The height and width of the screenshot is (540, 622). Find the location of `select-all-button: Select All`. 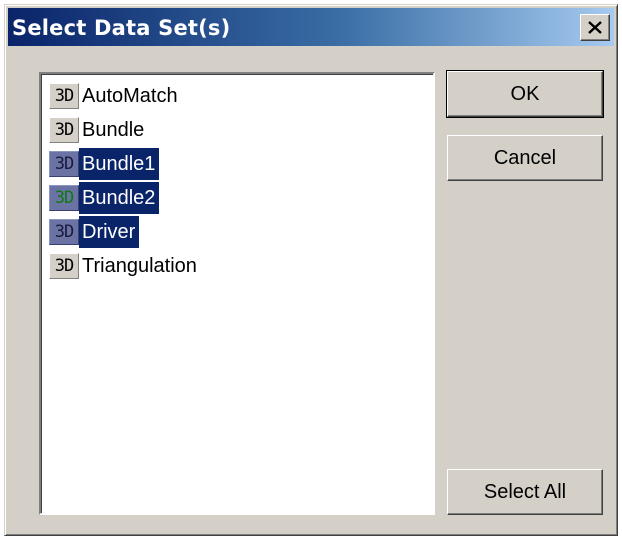

select-all-button: Select All is located at coordinates (525, 492).